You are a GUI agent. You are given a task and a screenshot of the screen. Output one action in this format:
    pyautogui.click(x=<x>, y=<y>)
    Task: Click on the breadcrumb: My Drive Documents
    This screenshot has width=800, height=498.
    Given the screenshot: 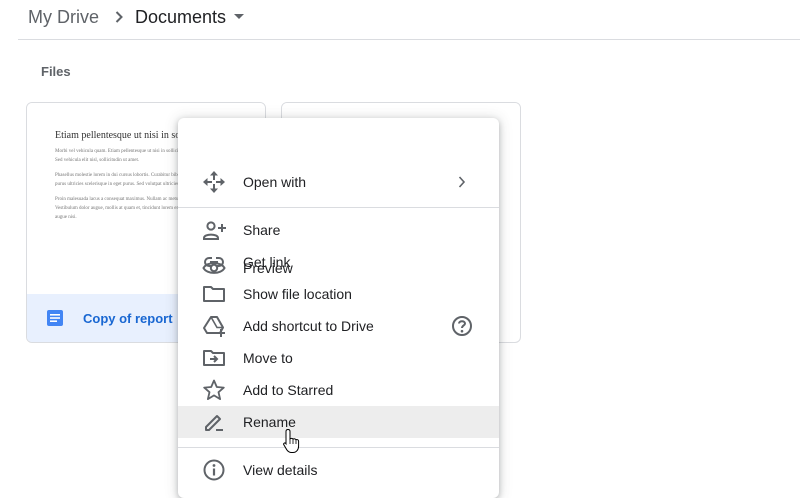 What is the action you would take?
    pyautogui.click(x=136, y=17)
    